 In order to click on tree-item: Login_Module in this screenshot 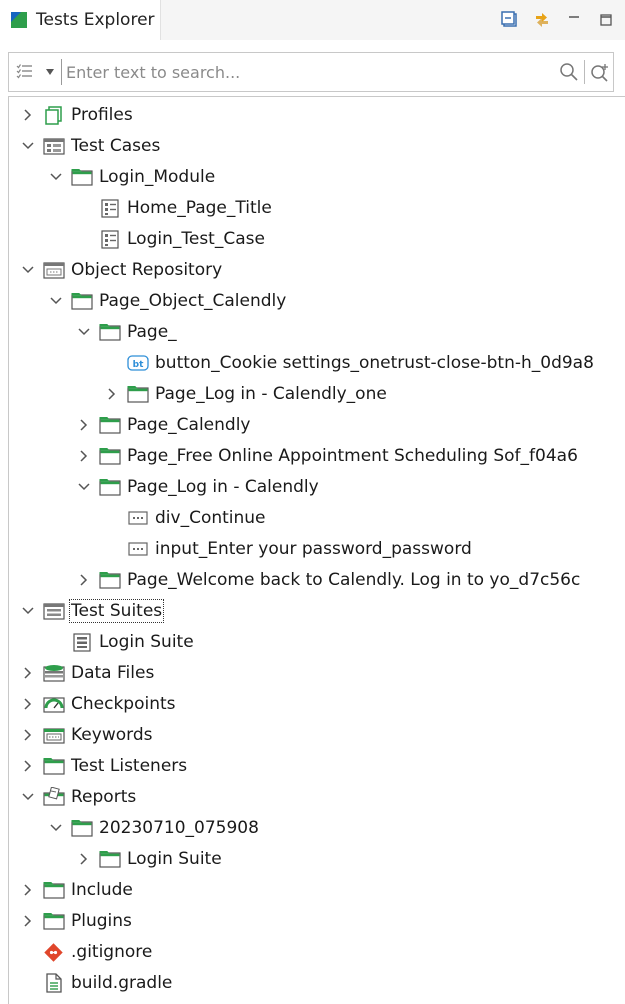, I will do `click(131, 177)`.